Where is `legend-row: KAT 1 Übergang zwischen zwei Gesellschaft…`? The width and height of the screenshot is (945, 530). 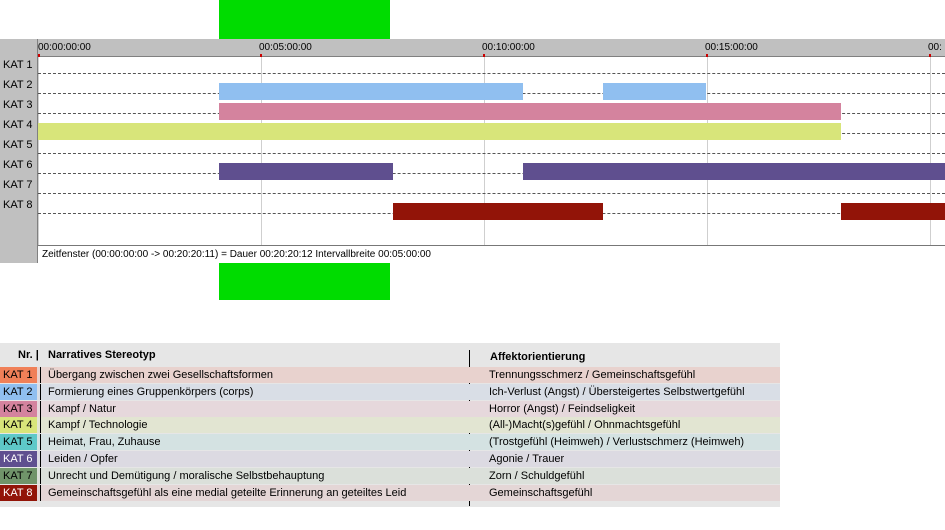
legend-row: KAT 1 Übergang zwischen zwei Gesellschaft… is located at coordinates (390, 375).